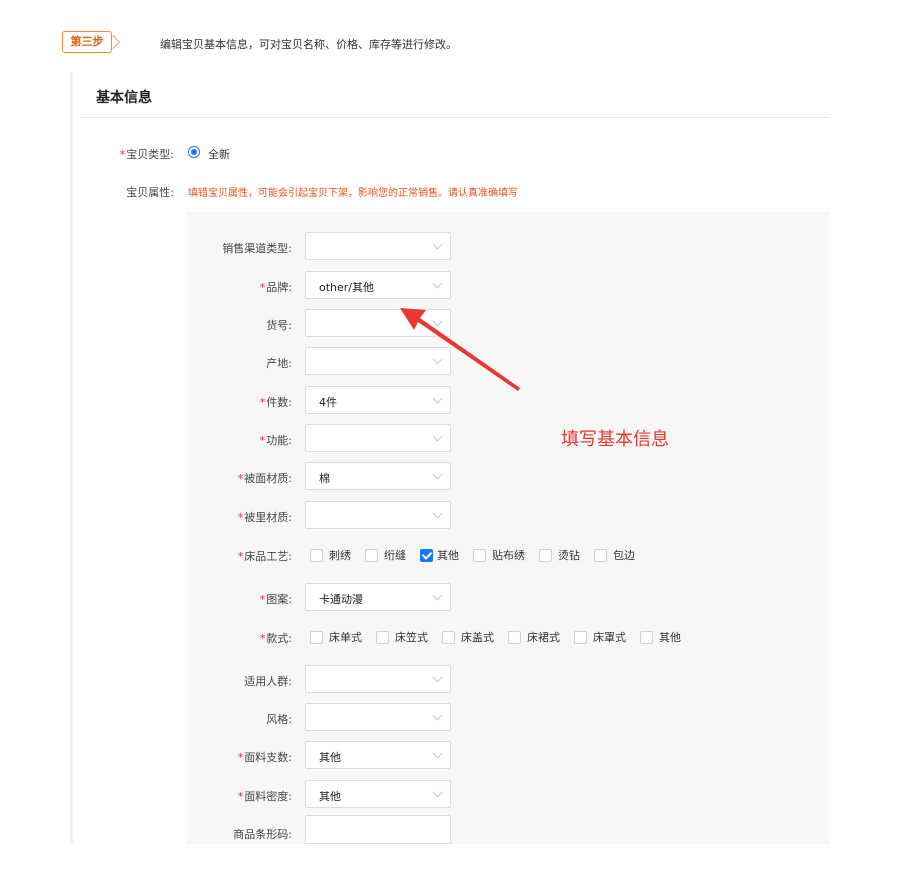  Describe the element at coordinates (340, 555) in the screenshot. I see `craft-option-label: 刺绣` at that location.